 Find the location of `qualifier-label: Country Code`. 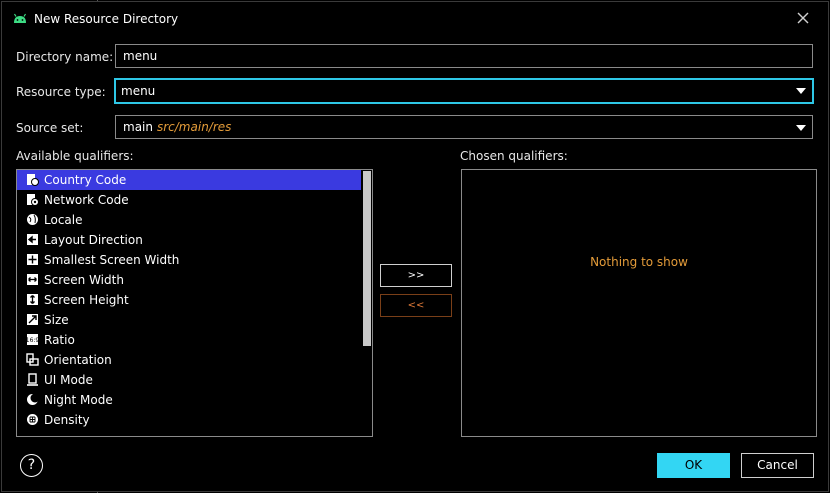

qualifier-label: Country Code is located at coordinates (85, 180).